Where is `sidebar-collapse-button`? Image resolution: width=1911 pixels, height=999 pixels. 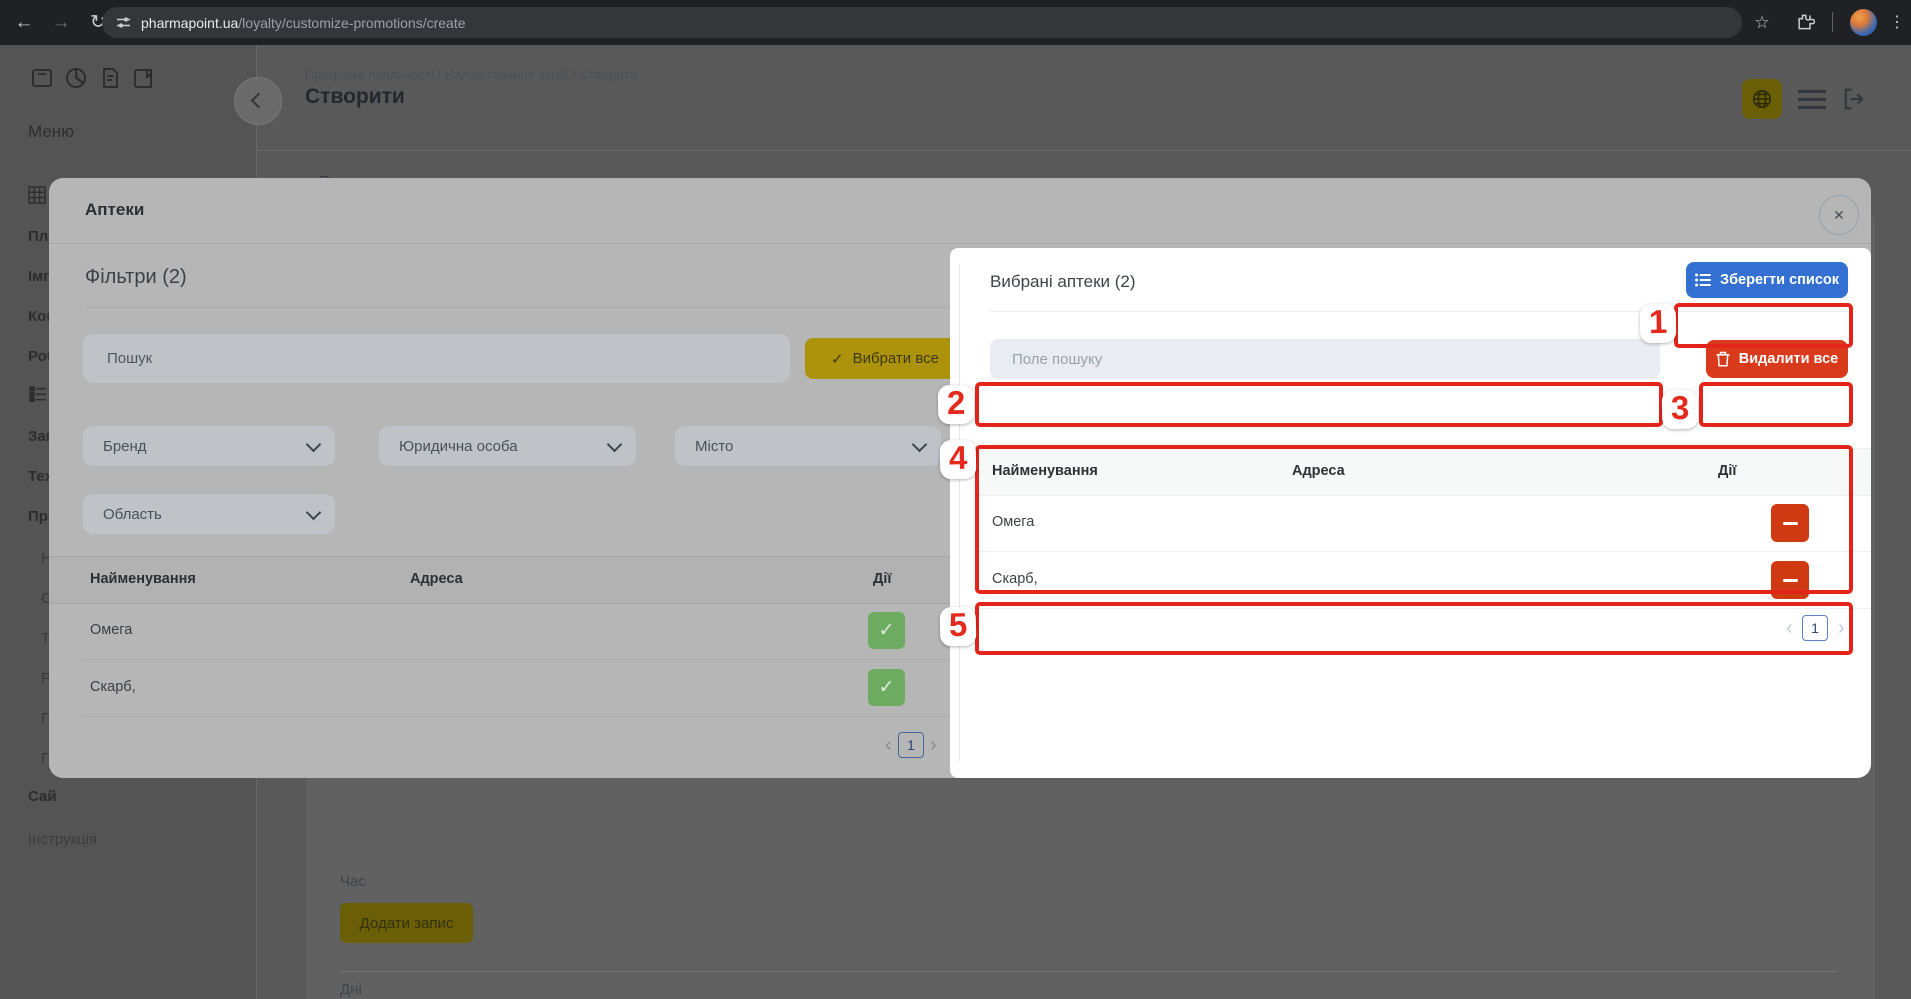 sidebar-collapse-button is located at coordinates (258, 101).